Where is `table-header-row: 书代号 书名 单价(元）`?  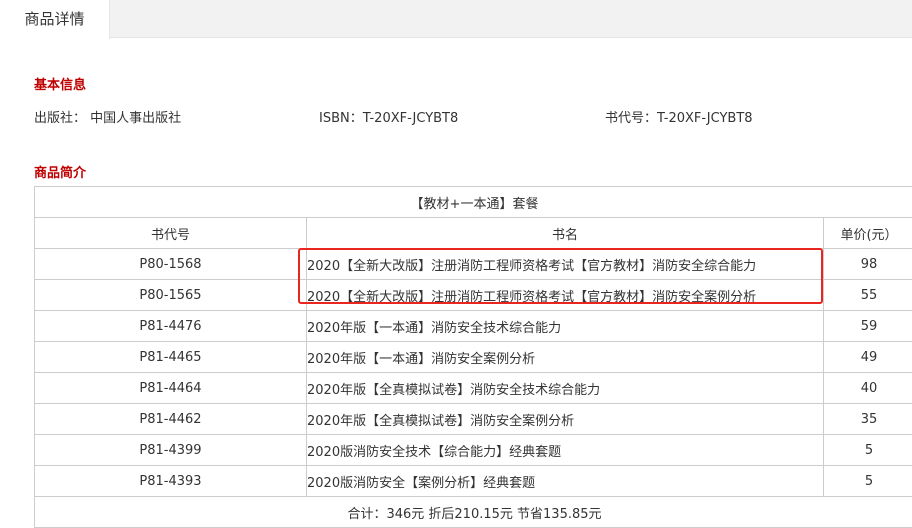 table-header-row: 书代号 书名 单价(元） is located at coordinates (473, 233).